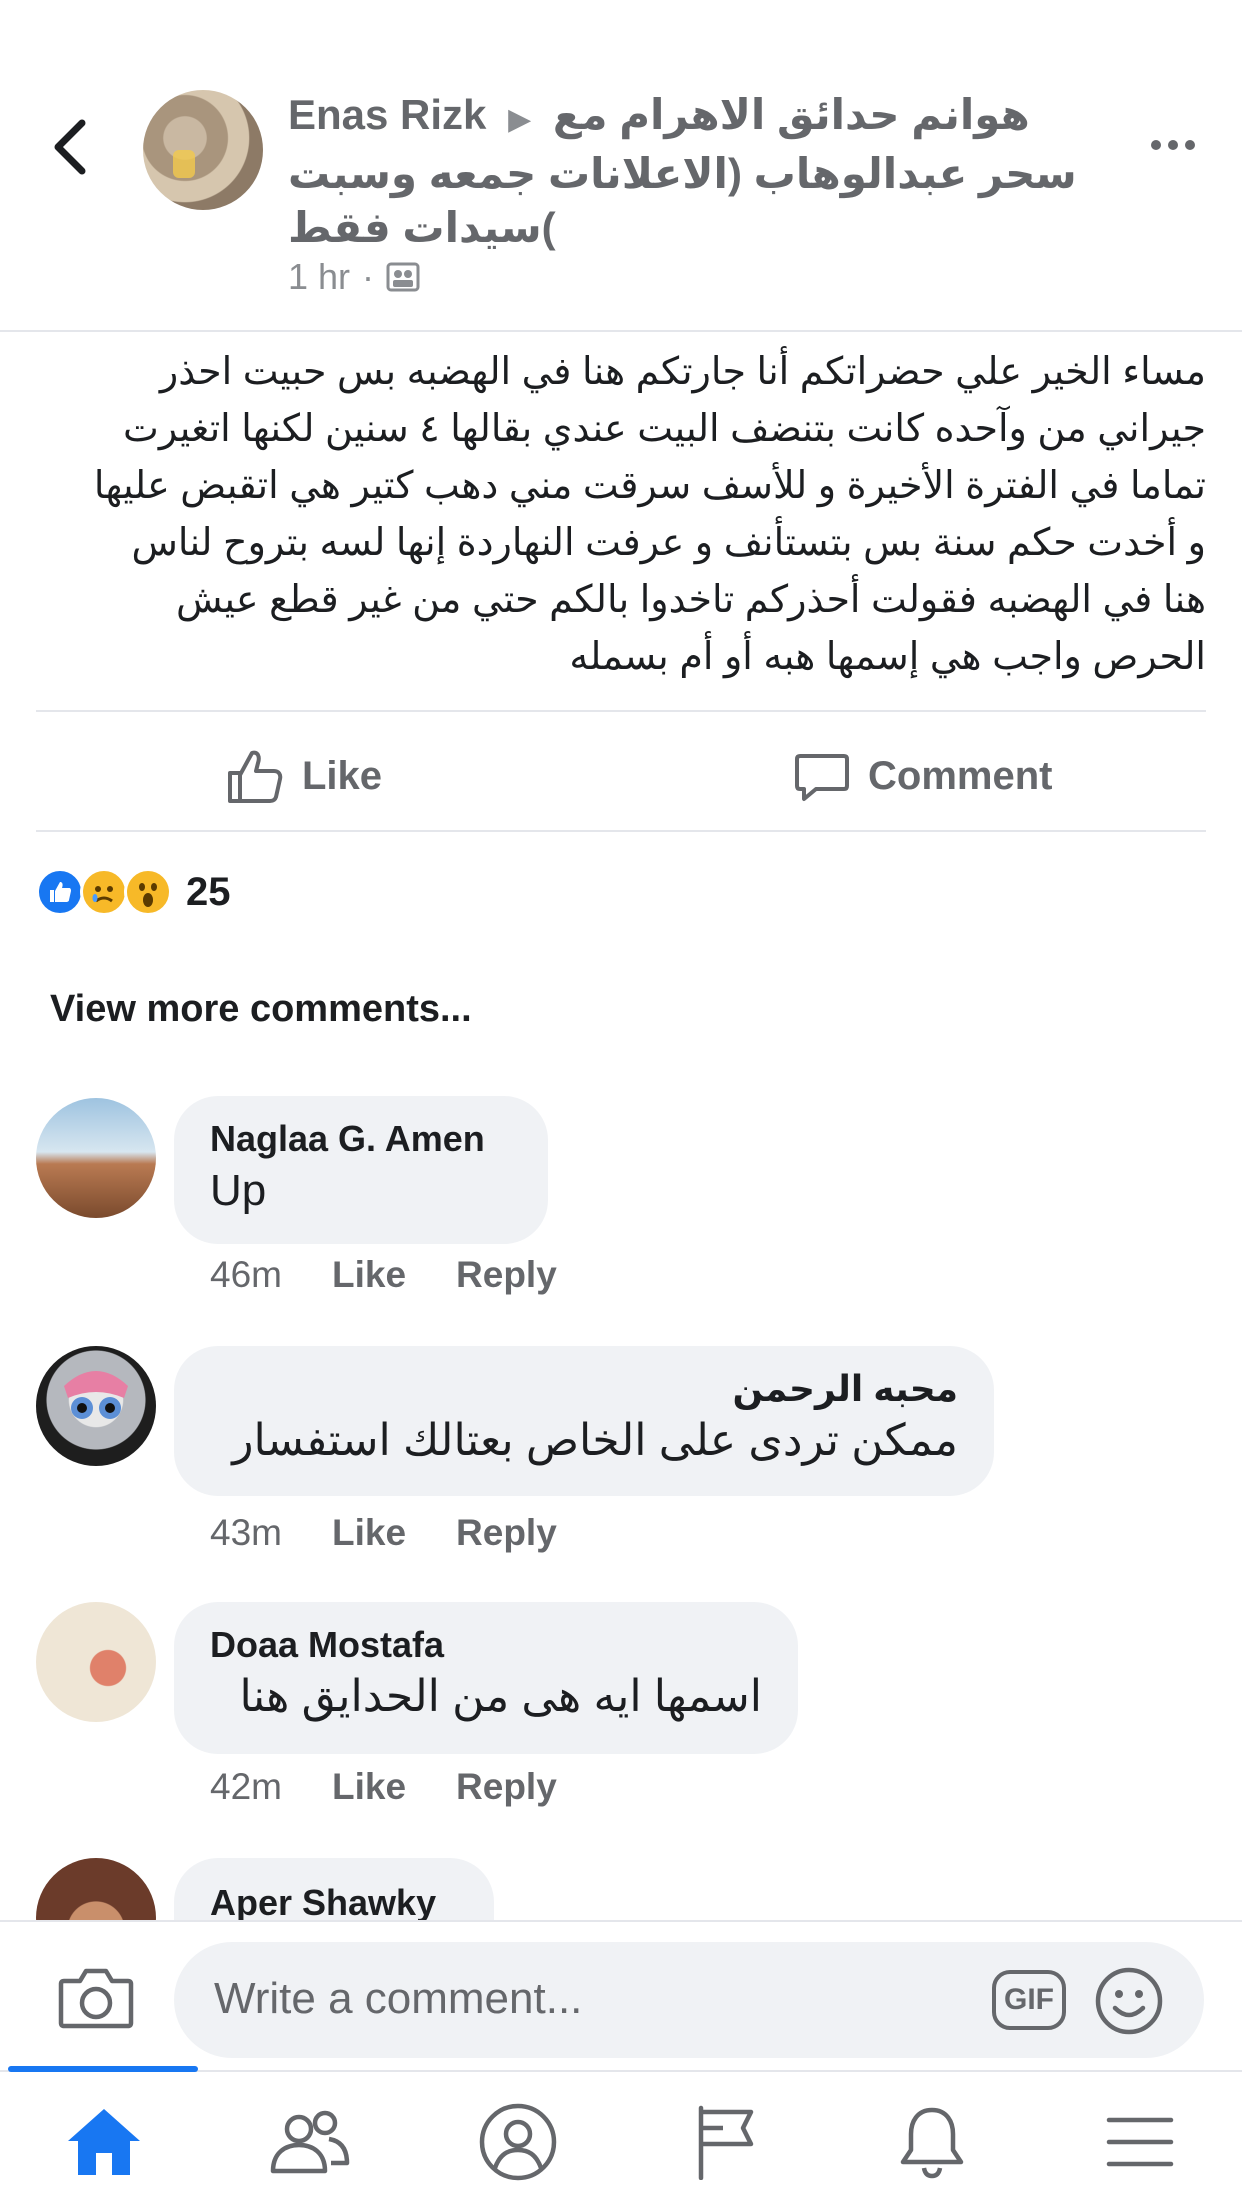 The image size is (1242, 2208). I want to click on comment-composer: Write a comment... GIF, so click(621, 1995).